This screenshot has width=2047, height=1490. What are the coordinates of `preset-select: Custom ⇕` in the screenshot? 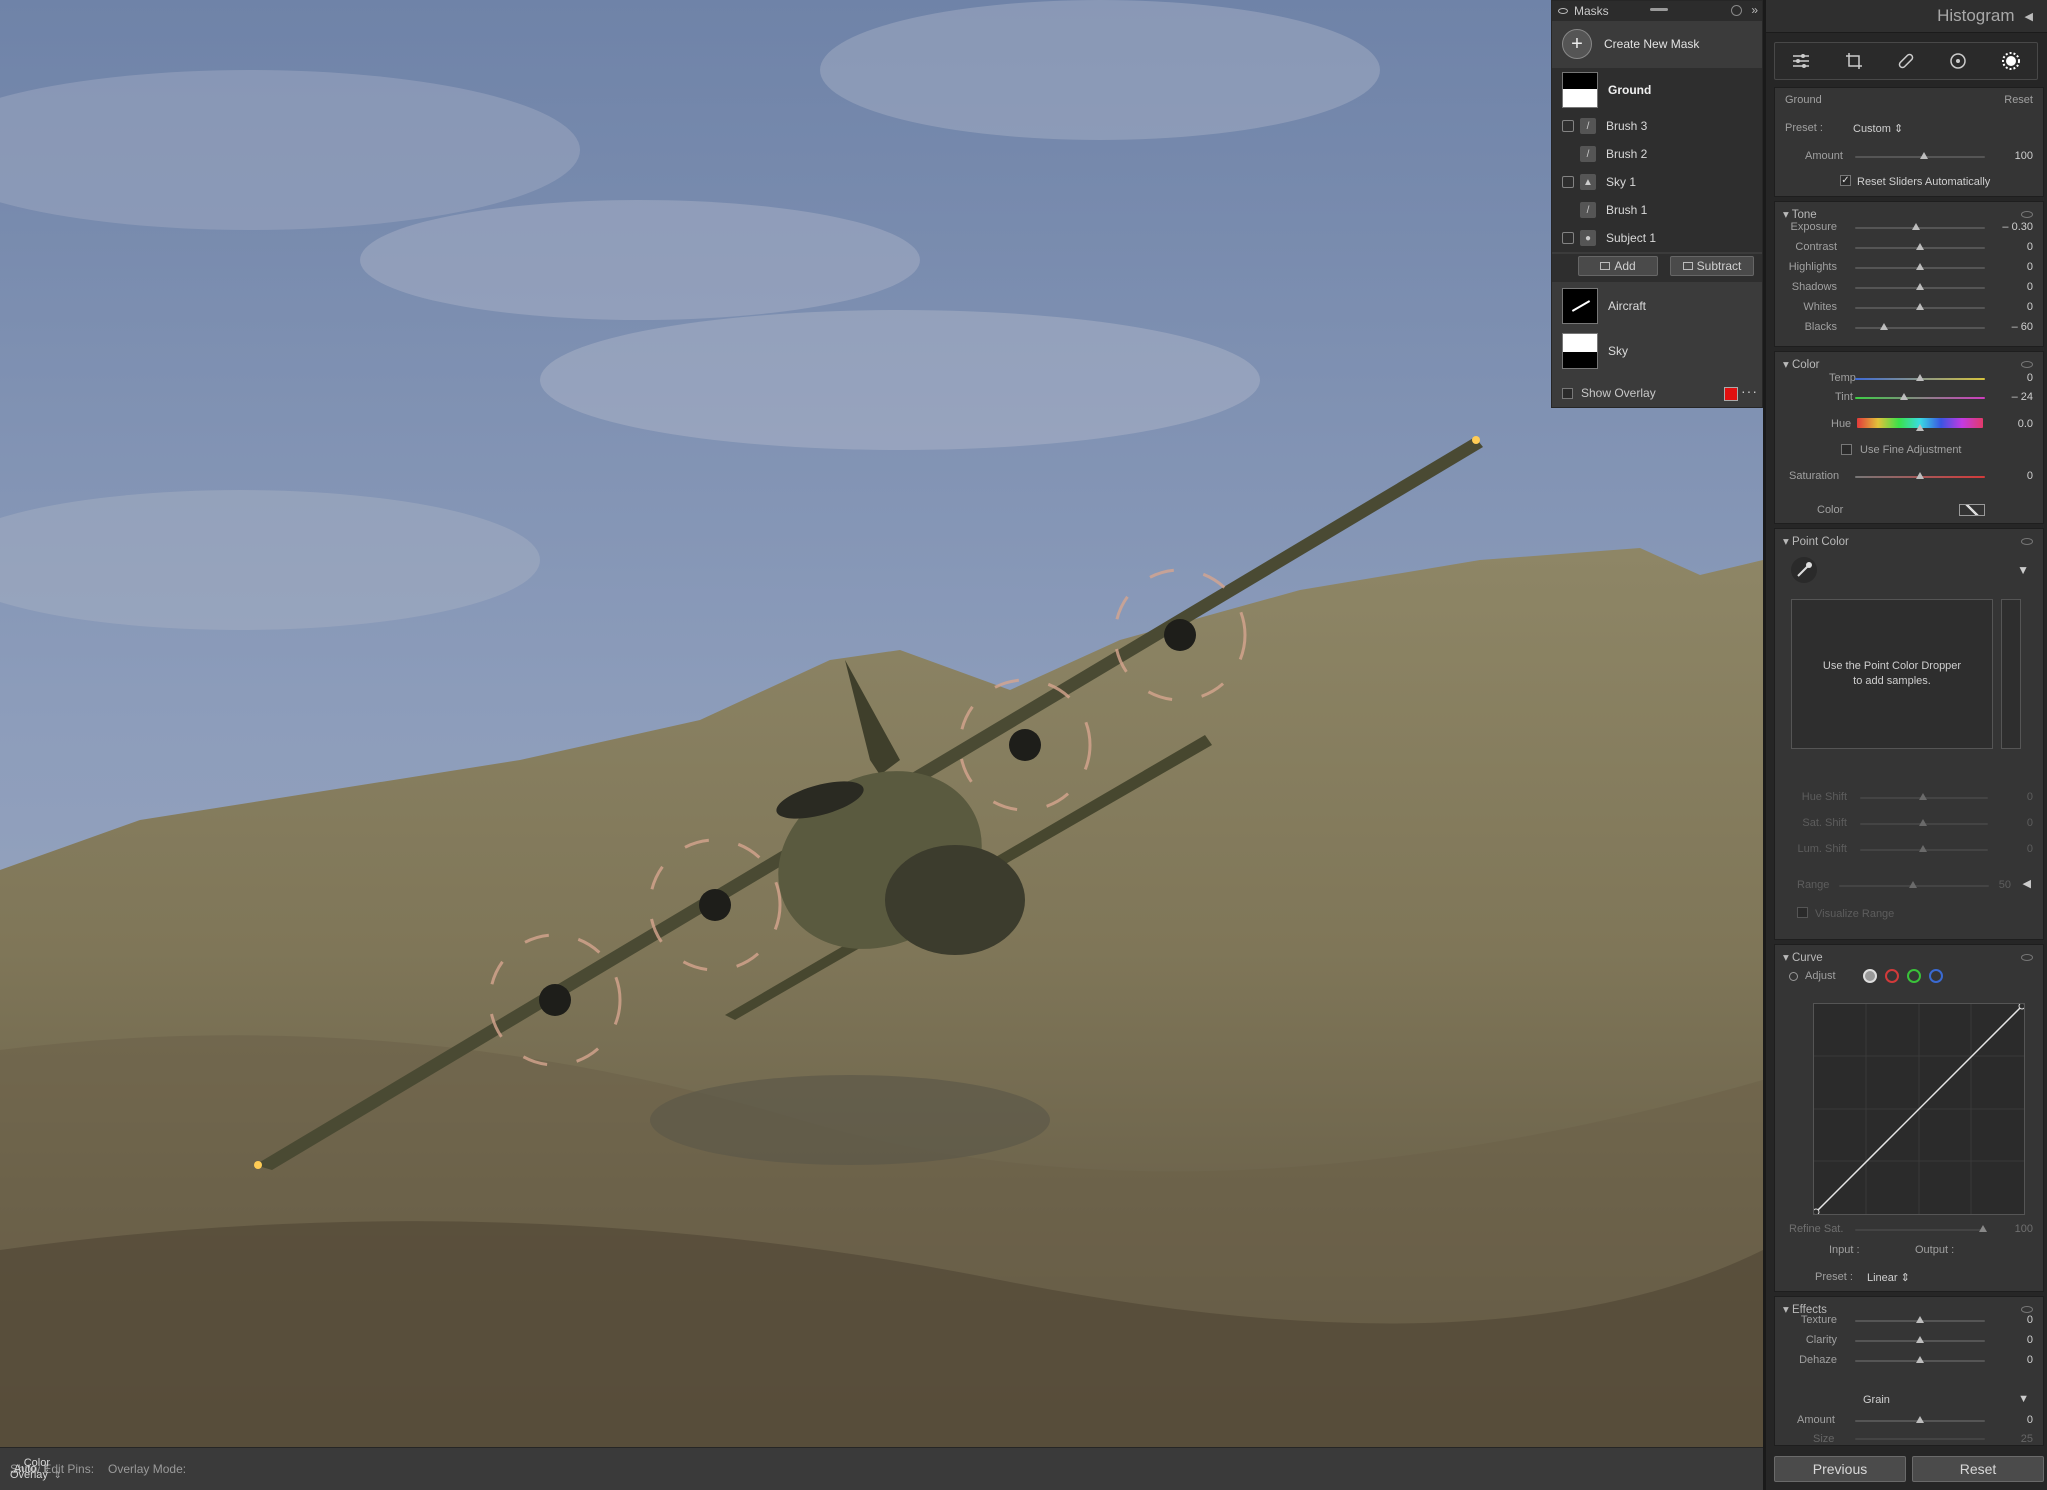 It's located at (1878, 128).